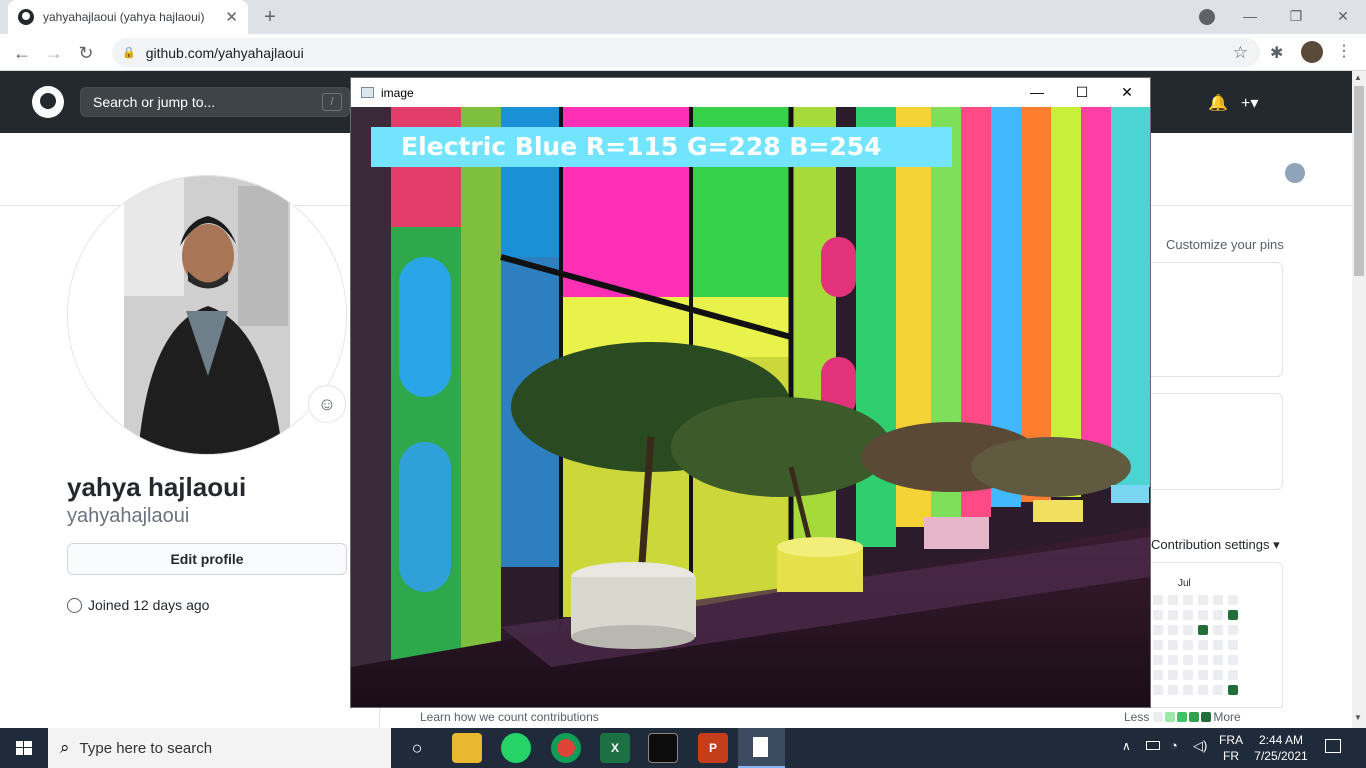  Describe the element at coordinates (1215, 545) in the screenshot. I see `contribution-settings-dropdown: Contribution settings ▾` at that location.